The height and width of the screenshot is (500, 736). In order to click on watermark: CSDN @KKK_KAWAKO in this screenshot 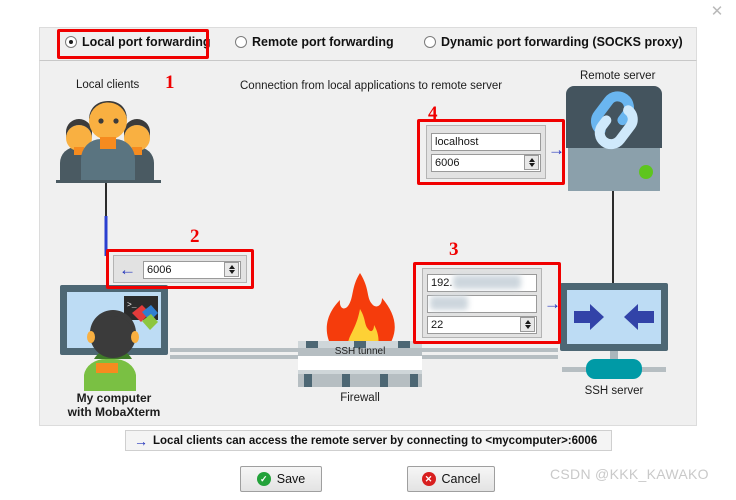, I will do `click(629, 474)`.